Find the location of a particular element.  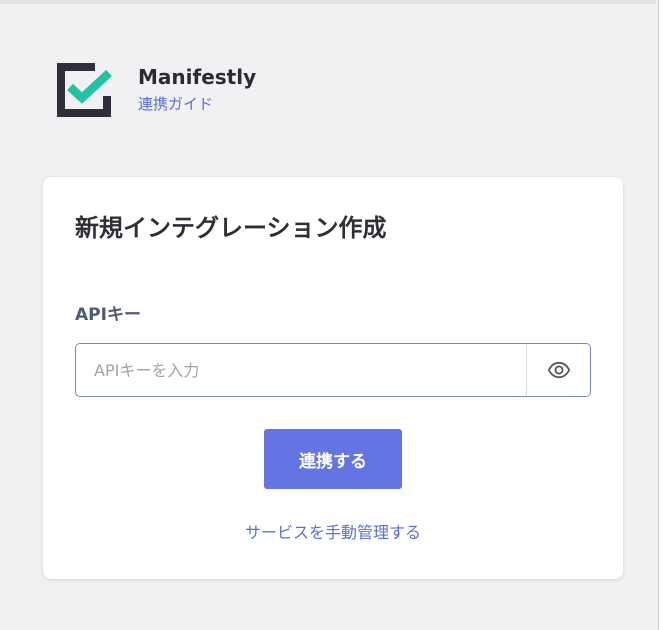

app-name: Manifestly is located at coordinates (197, 77).